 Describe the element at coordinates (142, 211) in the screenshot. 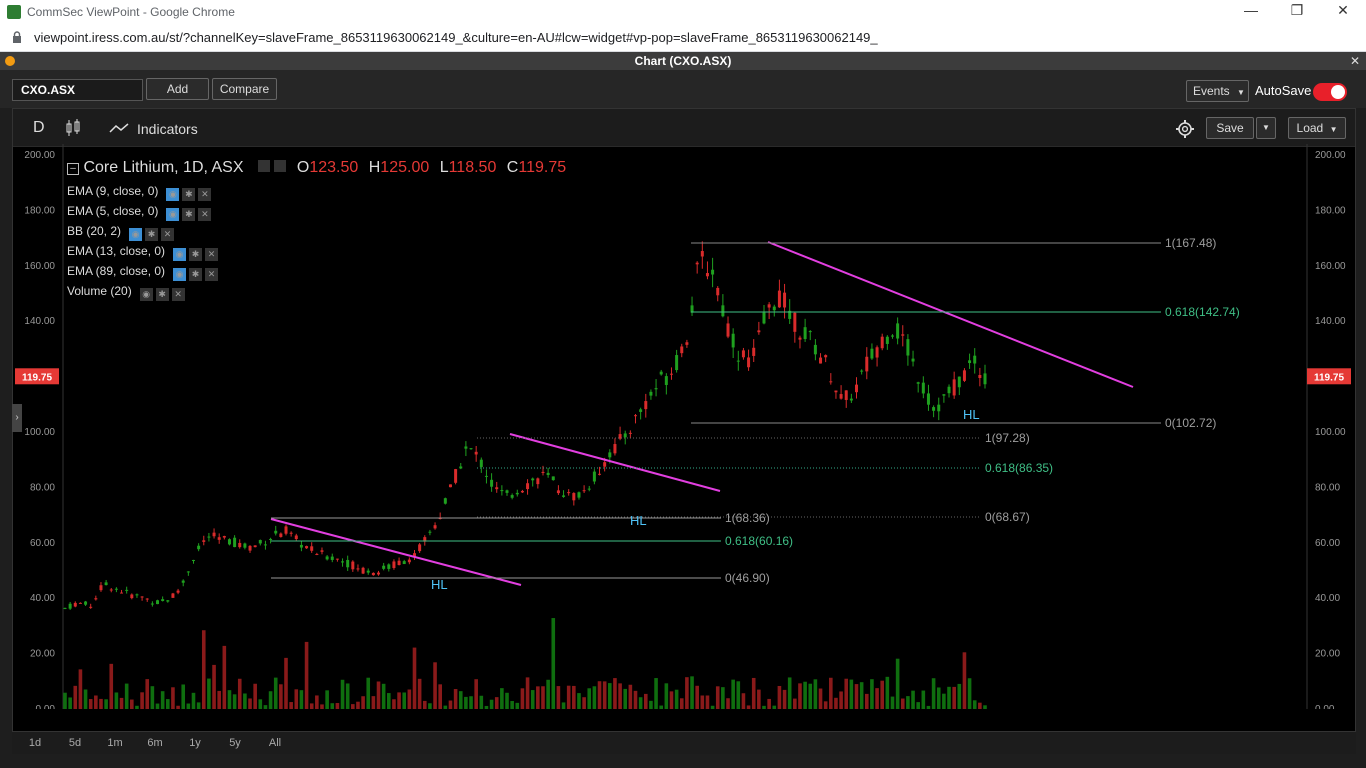

I see `study-item: EMA (5, close, 0) ◉ ✱ ✕` at that location.